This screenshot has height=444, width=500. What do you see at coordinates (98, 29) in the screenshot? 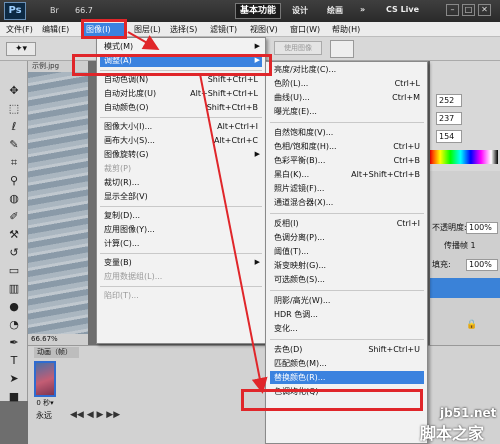
I see `menu-image-label: 图像(I)` at bounding box center [98, 29].